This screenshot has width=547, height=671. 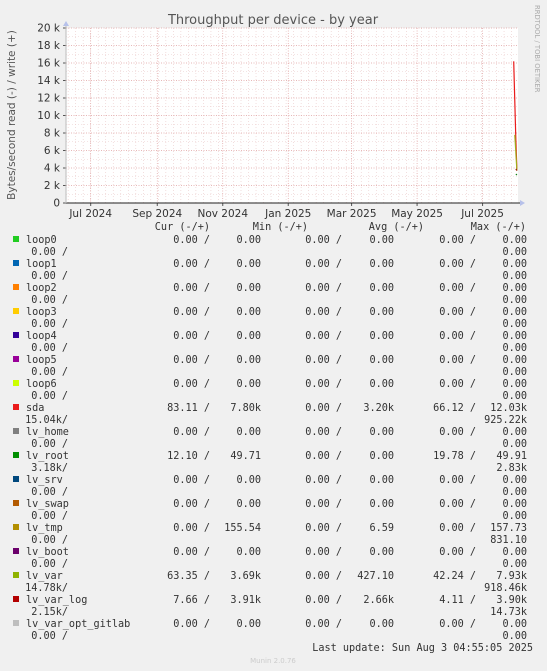 What do you see at coordinates (505, 420) in the screenshot?
I see `legend-value: 925.22k` at bounding box center [505, 420].